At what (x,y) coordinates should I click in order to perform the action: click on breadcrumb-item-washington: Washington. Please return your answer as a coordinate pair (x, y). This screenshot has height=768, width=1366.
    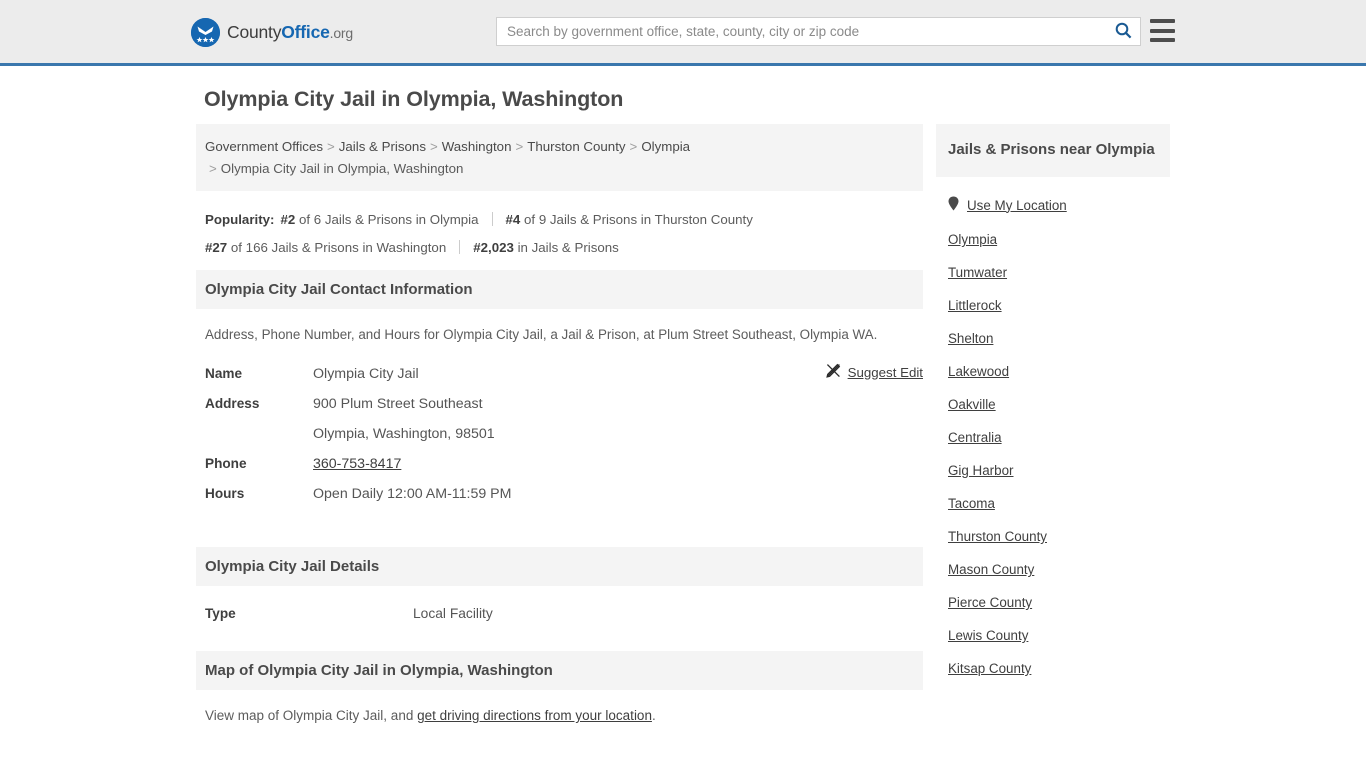
    Looking at the image, I should click on (477, 146).